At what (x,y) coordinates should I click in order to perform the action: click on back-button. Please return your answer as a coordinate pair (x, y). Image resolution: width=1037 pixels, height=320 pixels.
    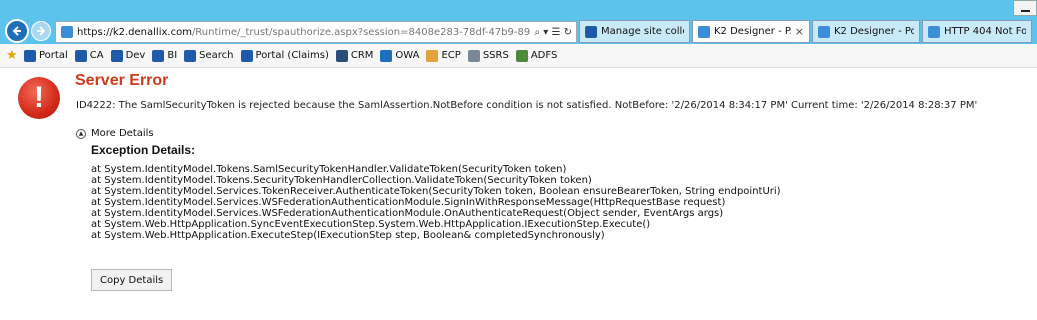
    Looking at the image, I should click on (17, 31).